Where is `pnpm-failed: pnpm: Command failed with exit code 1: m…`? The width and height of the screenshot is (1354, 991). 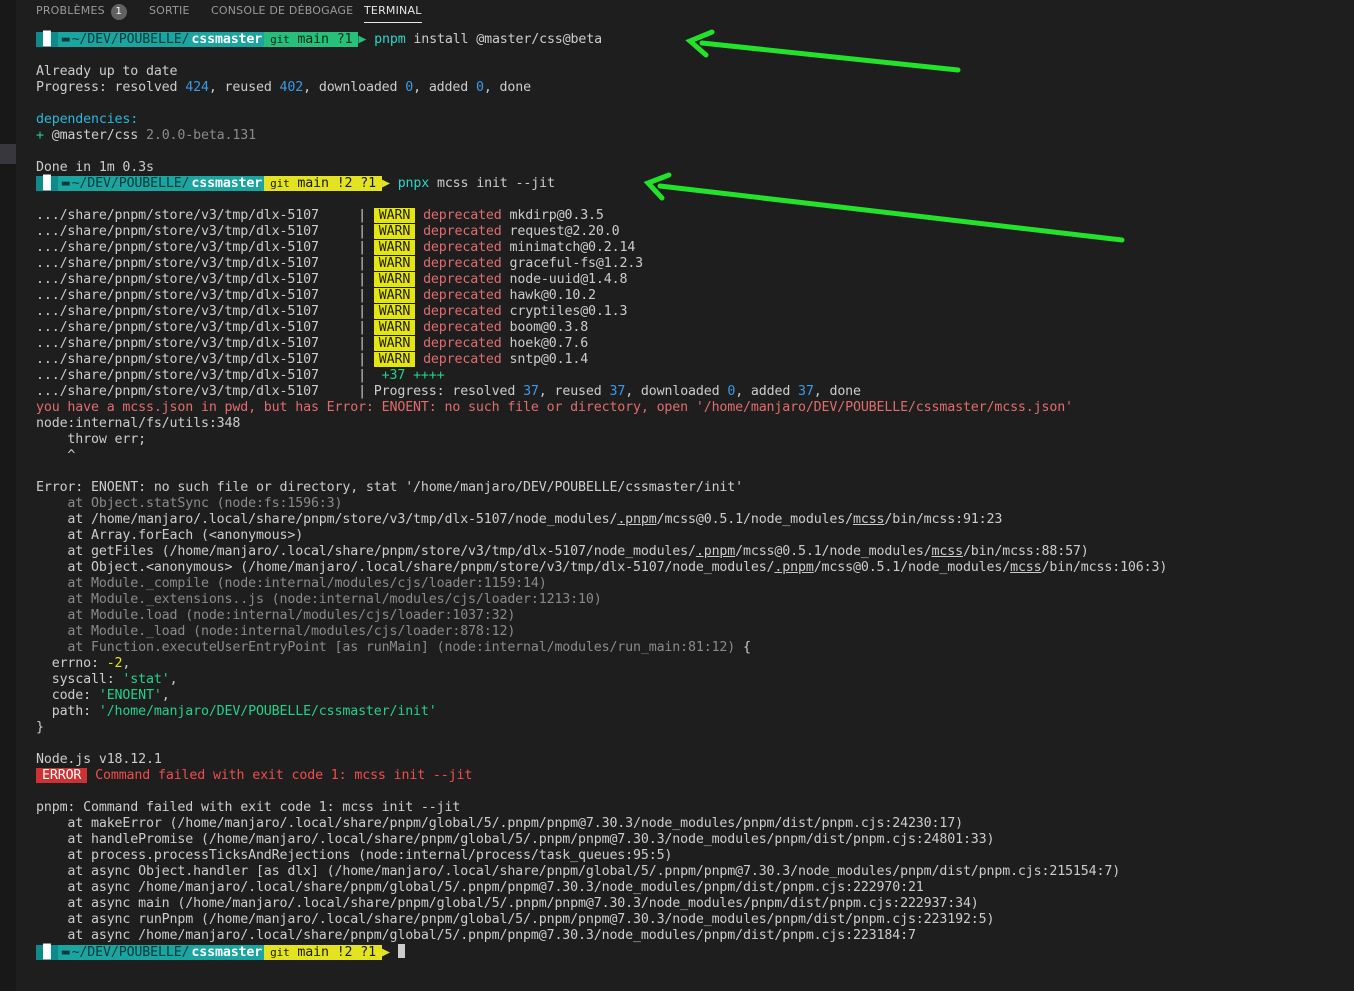
pnpm-failed: pnpm: Command failed with exit code 1: m… is located at coordinates (691, 808).